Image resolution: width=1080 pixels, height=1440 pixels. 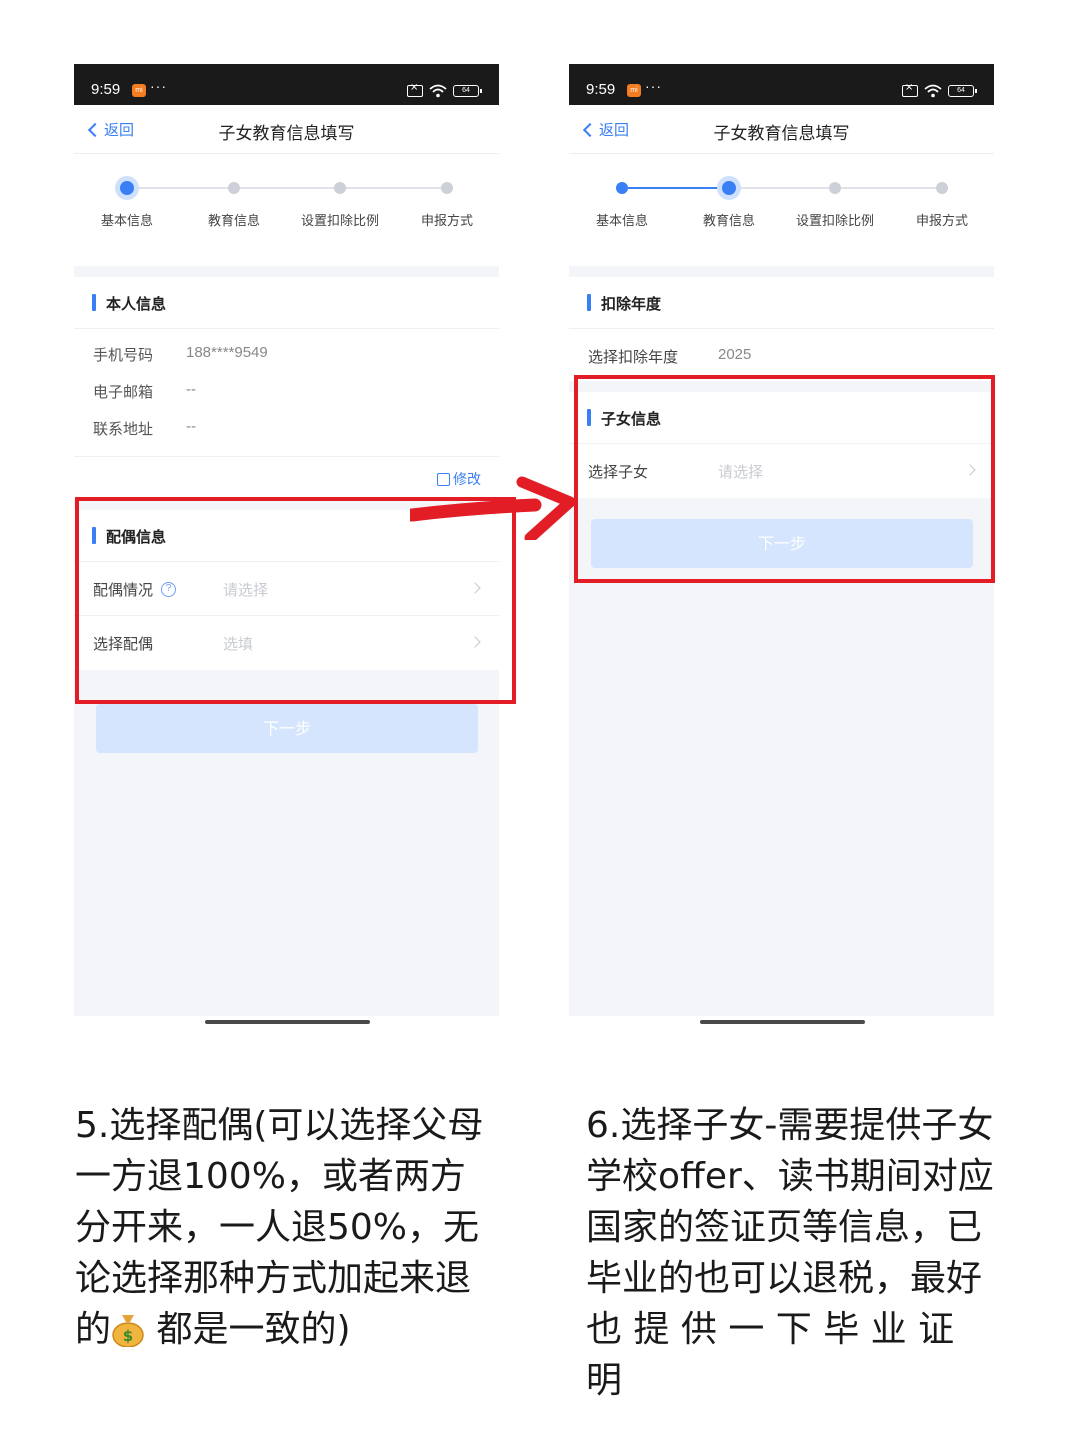 I want to click on spouse-status-select: 配偶情况? 请选择, so click(x=286, y=589).